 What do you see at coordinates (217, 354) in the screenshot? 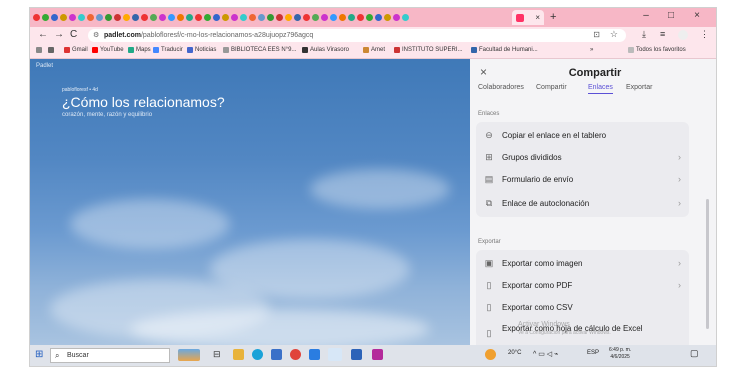
I see `task-view-icon: ⊟` at bounding box center [217, 354].